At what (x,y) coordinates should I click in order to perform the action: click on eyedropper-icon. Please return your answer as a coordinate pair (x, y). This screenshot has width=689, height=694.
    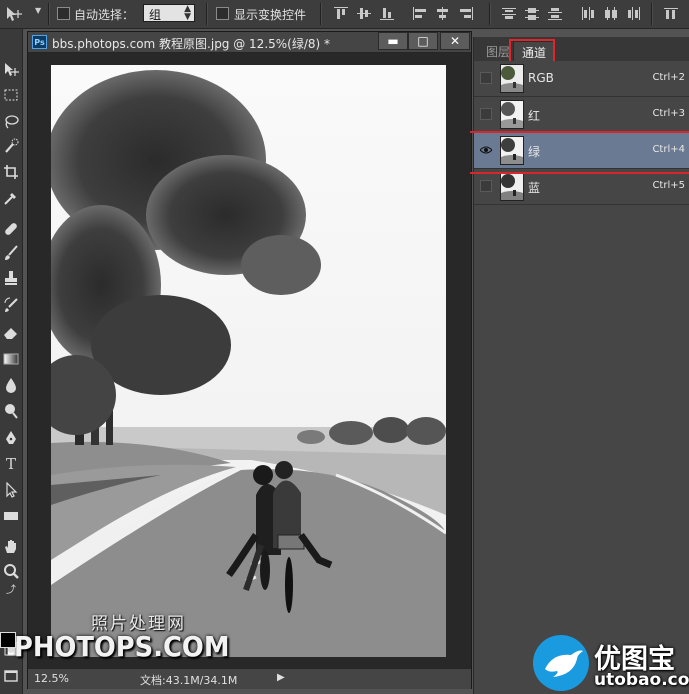
    Looking at the image, I should click on (10, 199).